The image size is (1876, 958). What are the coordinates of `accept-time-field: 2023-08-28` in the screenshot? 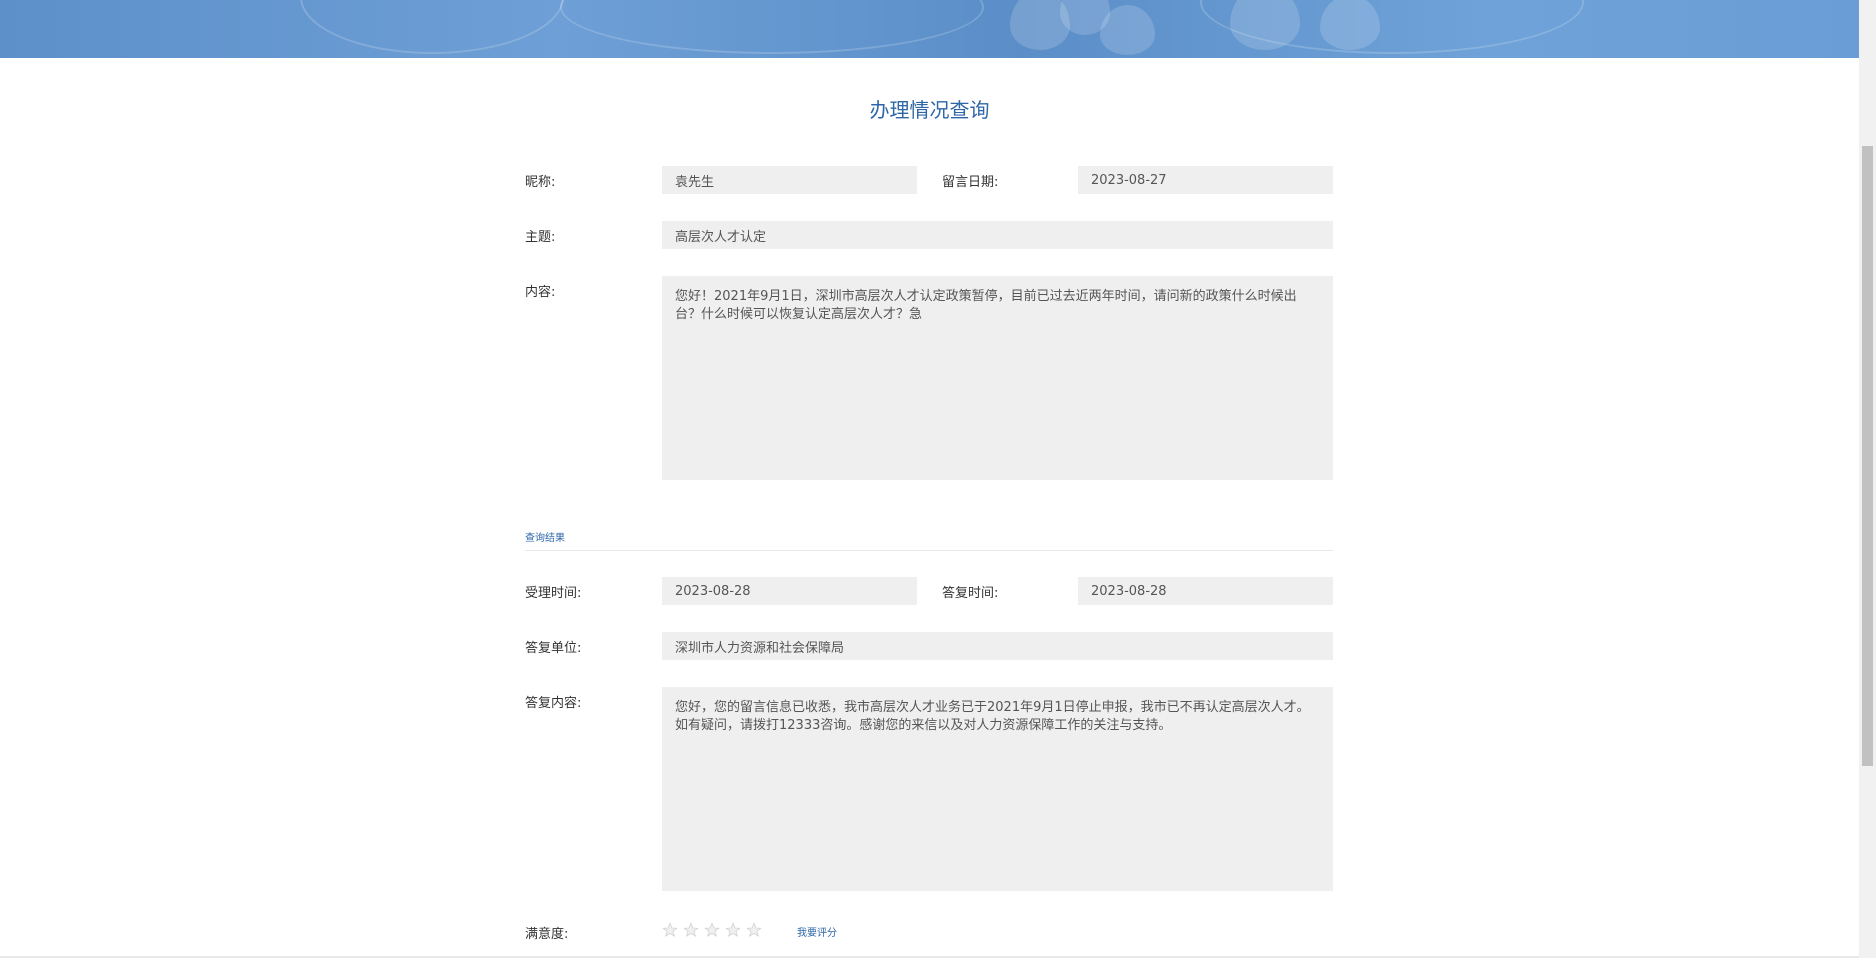 It's located at (789, 591).